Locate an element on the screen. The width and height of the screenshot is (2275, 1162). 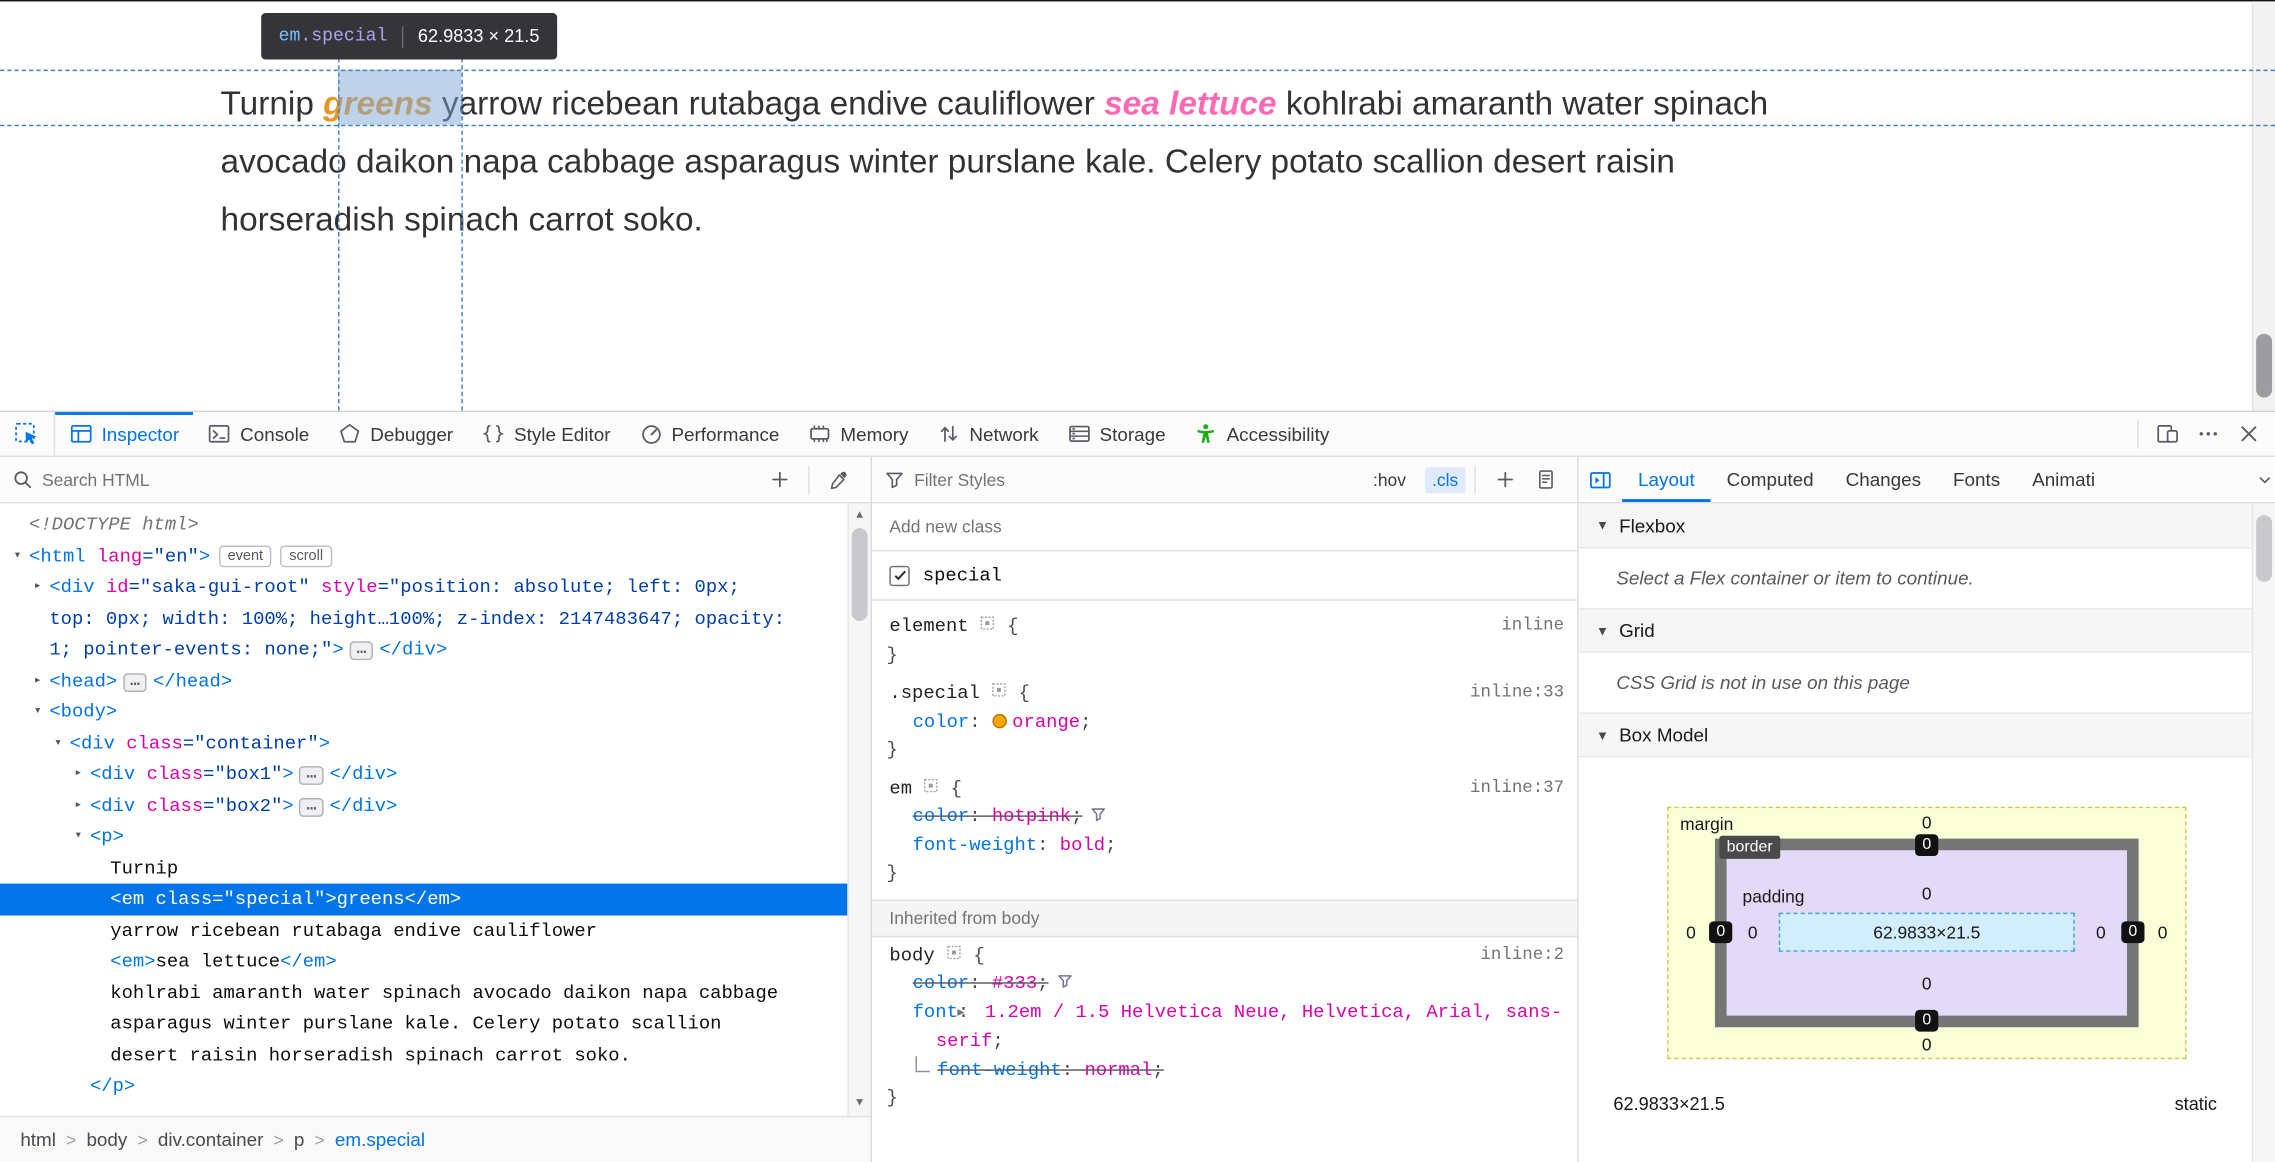
margin-bottom-value: 0 is located at coordinates (1926, 1044).